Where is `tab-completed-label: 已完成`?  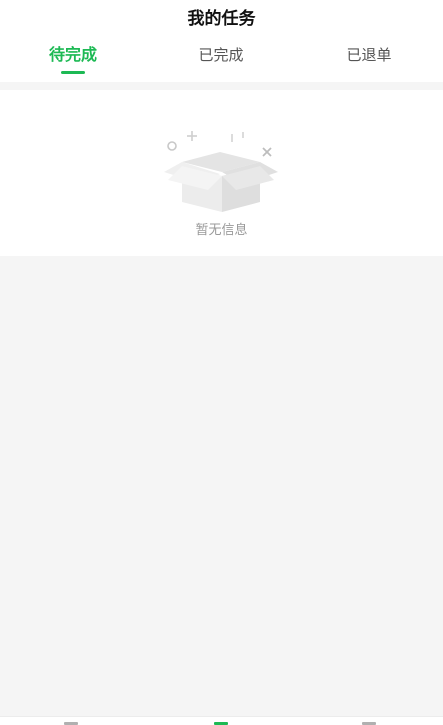 tab-completed-label: 已完成 is located at coordinates (221, 55).